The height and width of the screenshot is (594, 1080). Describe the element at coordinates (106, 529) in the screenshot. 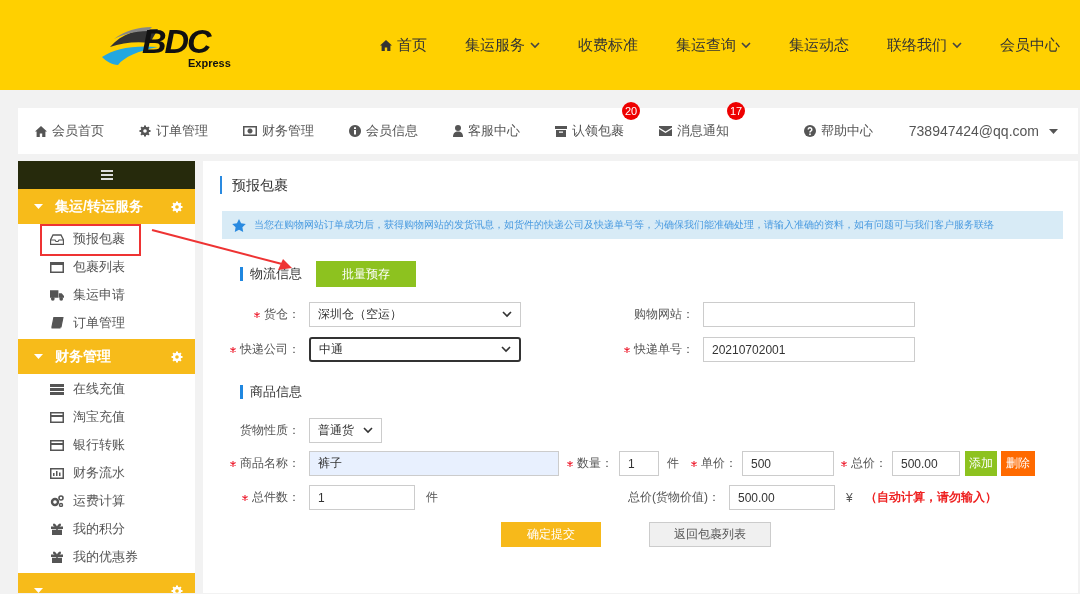

I see `sidebar-item: 我的积分` at that location.